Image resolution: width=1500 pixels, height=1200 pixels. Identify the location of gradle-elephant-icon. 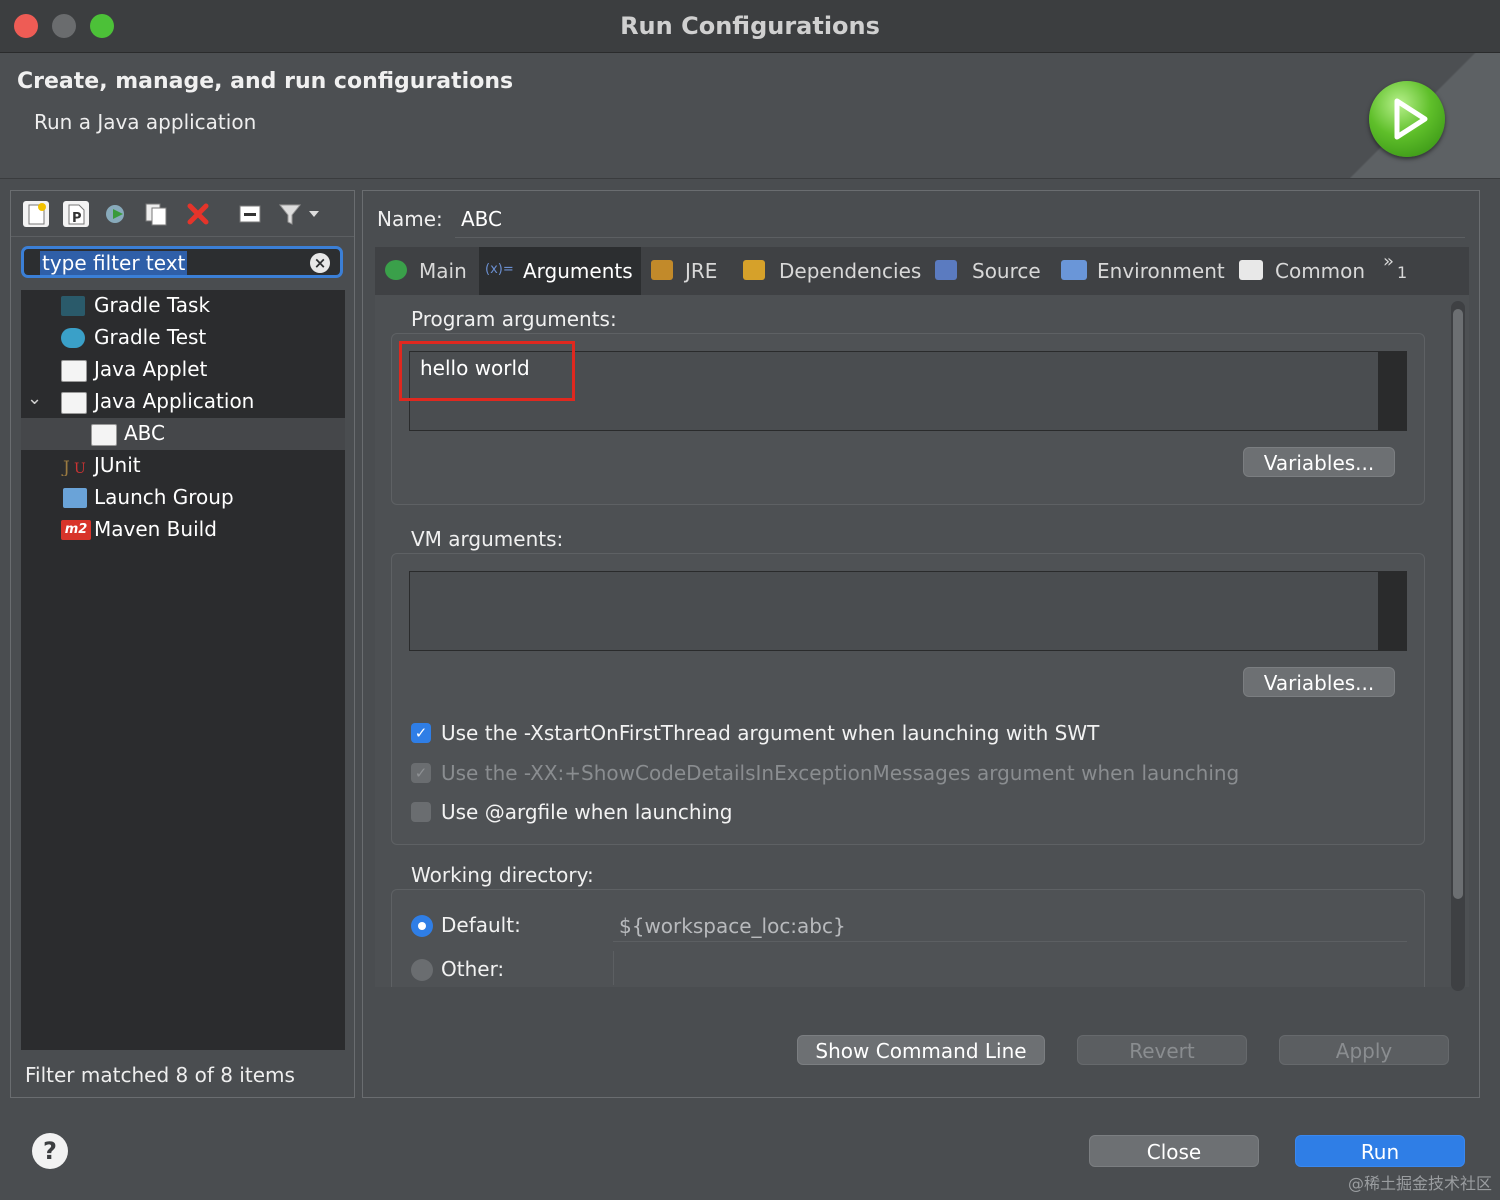
(73, 338).